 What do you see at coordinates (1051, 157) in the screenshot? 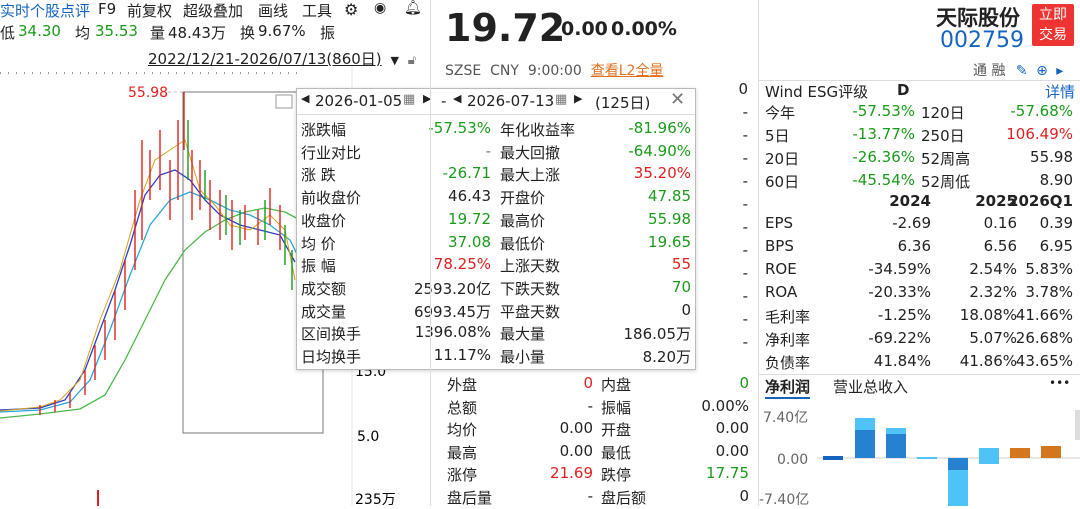
I see `perf-value: 55.98` at bounding box center [1051, 157].